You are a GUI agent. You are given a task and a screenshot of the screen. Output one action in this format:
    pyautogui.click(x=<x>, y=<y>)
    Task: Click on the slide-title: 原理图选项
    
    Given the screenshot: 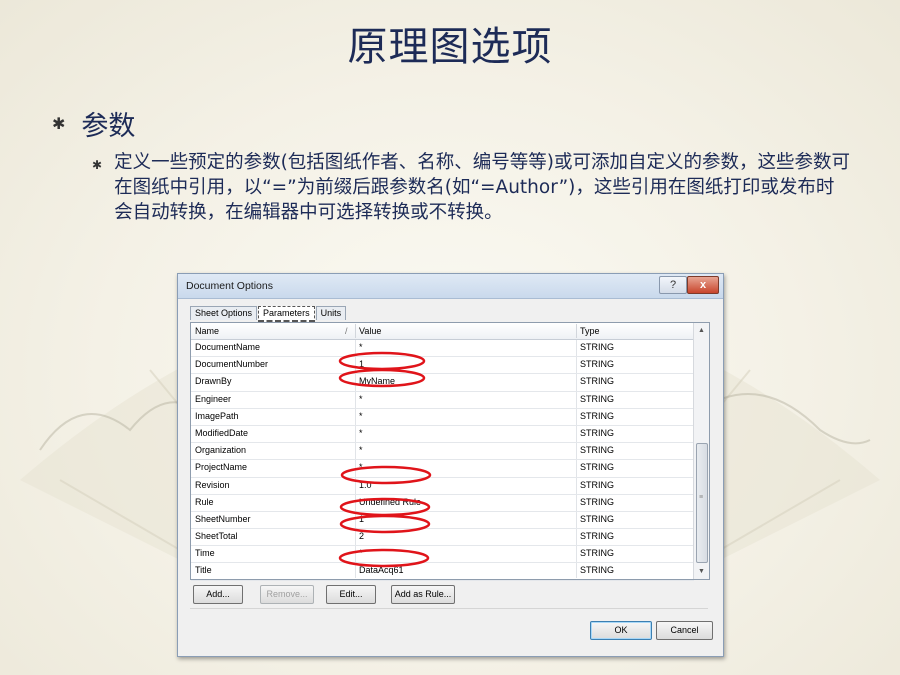 What is the action you would take?
    pyautogui.click(x=450, y=47)
    